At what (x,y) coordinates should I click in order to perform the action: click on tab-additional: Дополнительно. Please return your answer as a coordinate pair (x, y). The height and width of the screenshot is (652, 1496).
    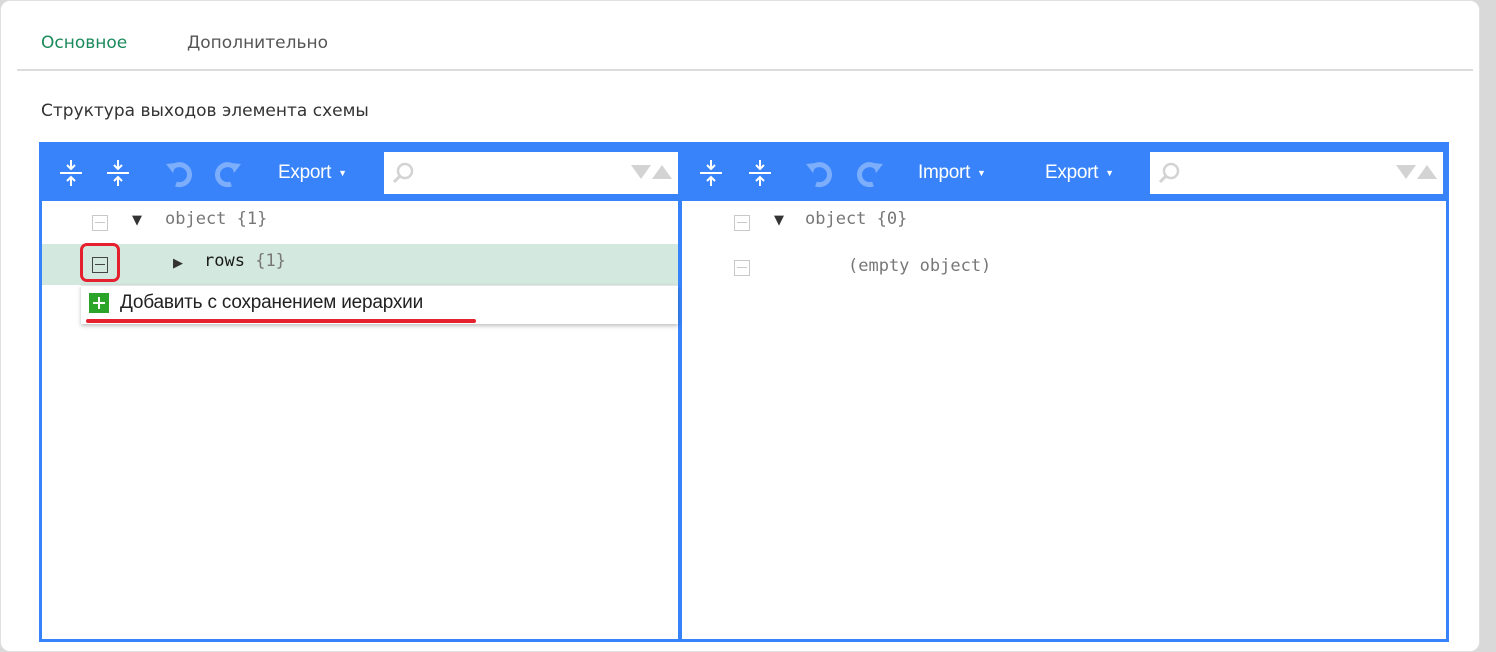
    Looking at the image, I should click on (257, 43).